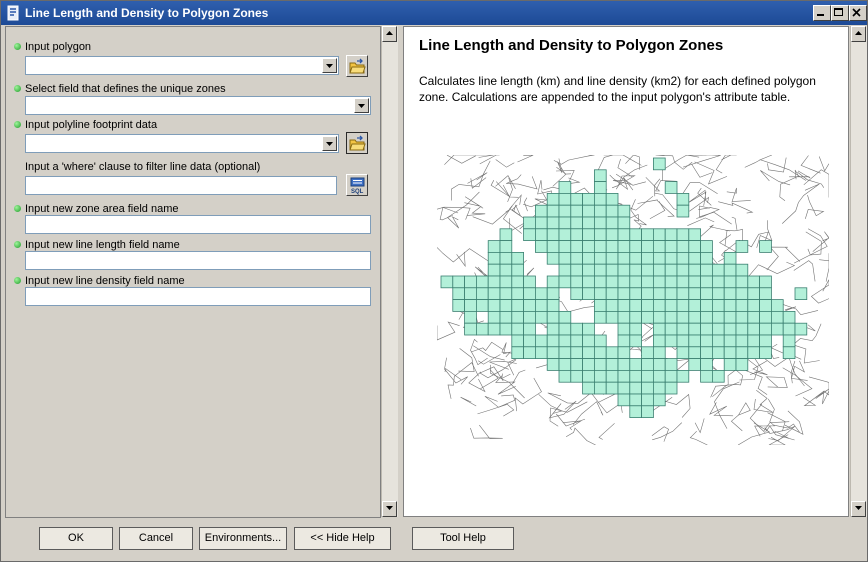  I want to click on minimize-button, so click(822, 13).